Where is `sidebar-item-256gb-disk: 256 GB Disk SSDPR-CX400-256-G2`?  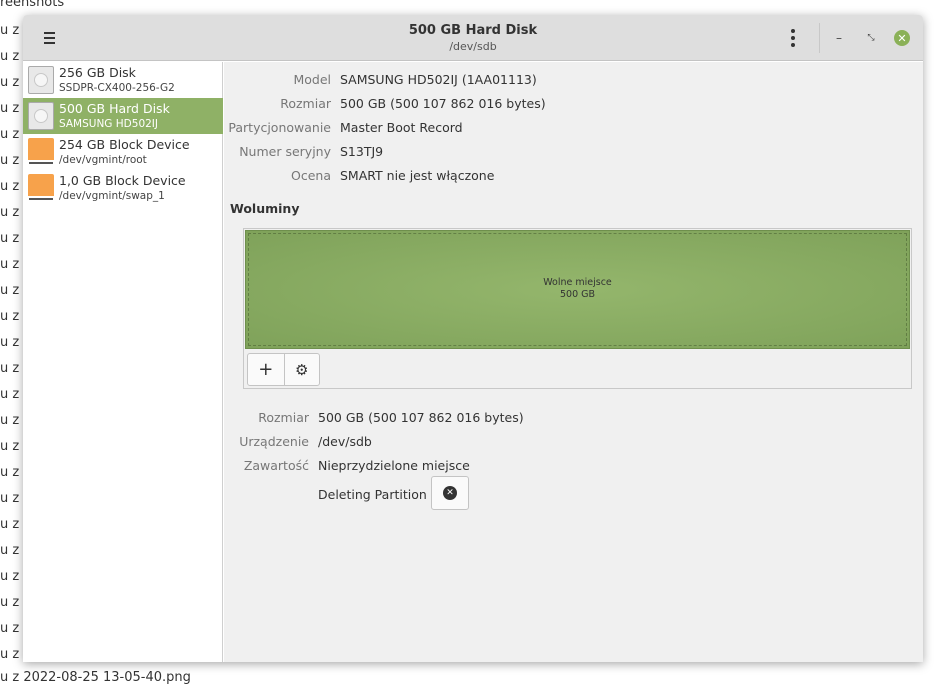 sidebar-item-256gb-disk: 256 GB Disk SSDPR-CX400-256-G2 is located at coordinates (123, 80).